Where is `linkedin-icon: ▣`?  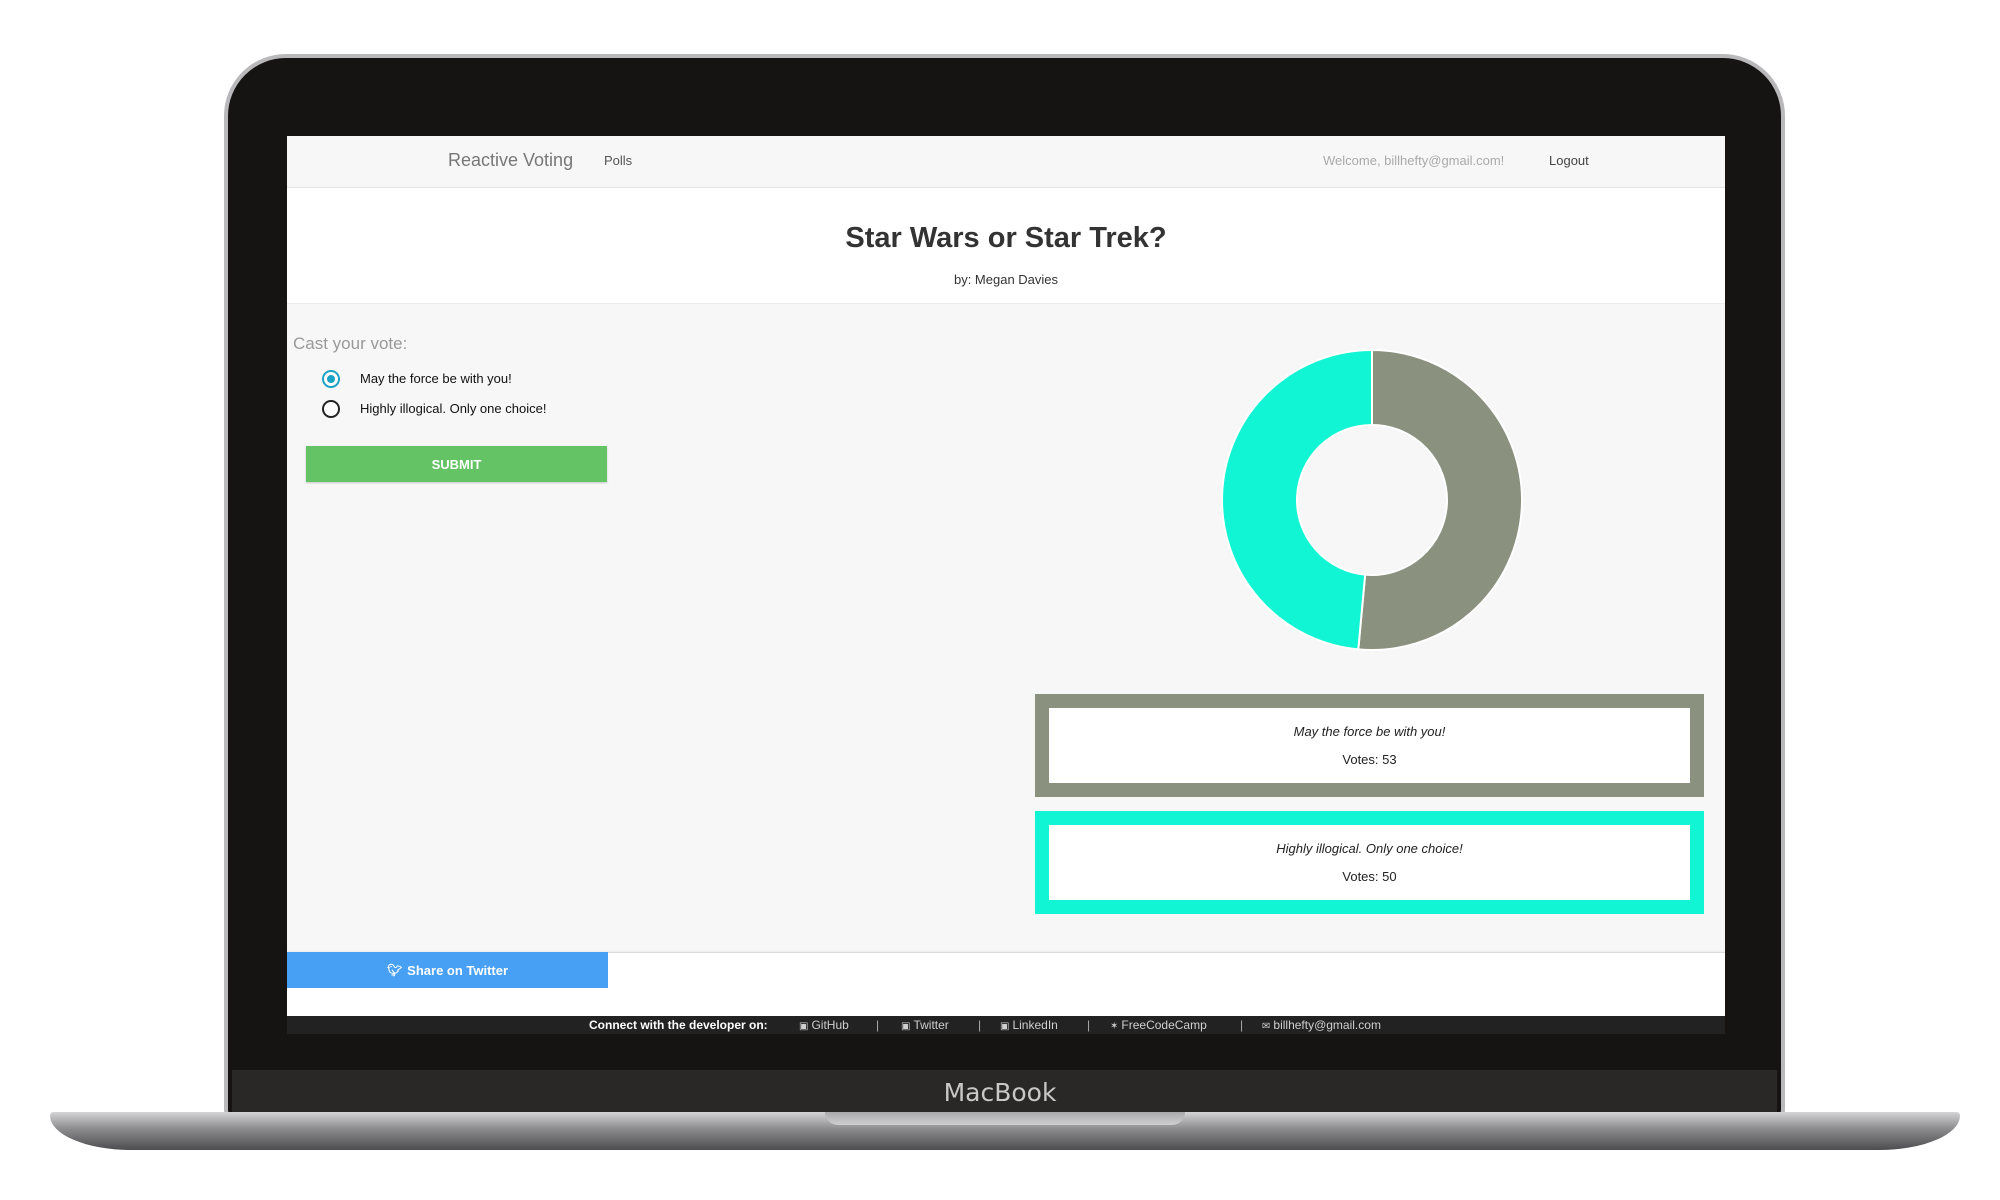 linkedin-icon: ▣ is located at coordinates (1005, 1026).